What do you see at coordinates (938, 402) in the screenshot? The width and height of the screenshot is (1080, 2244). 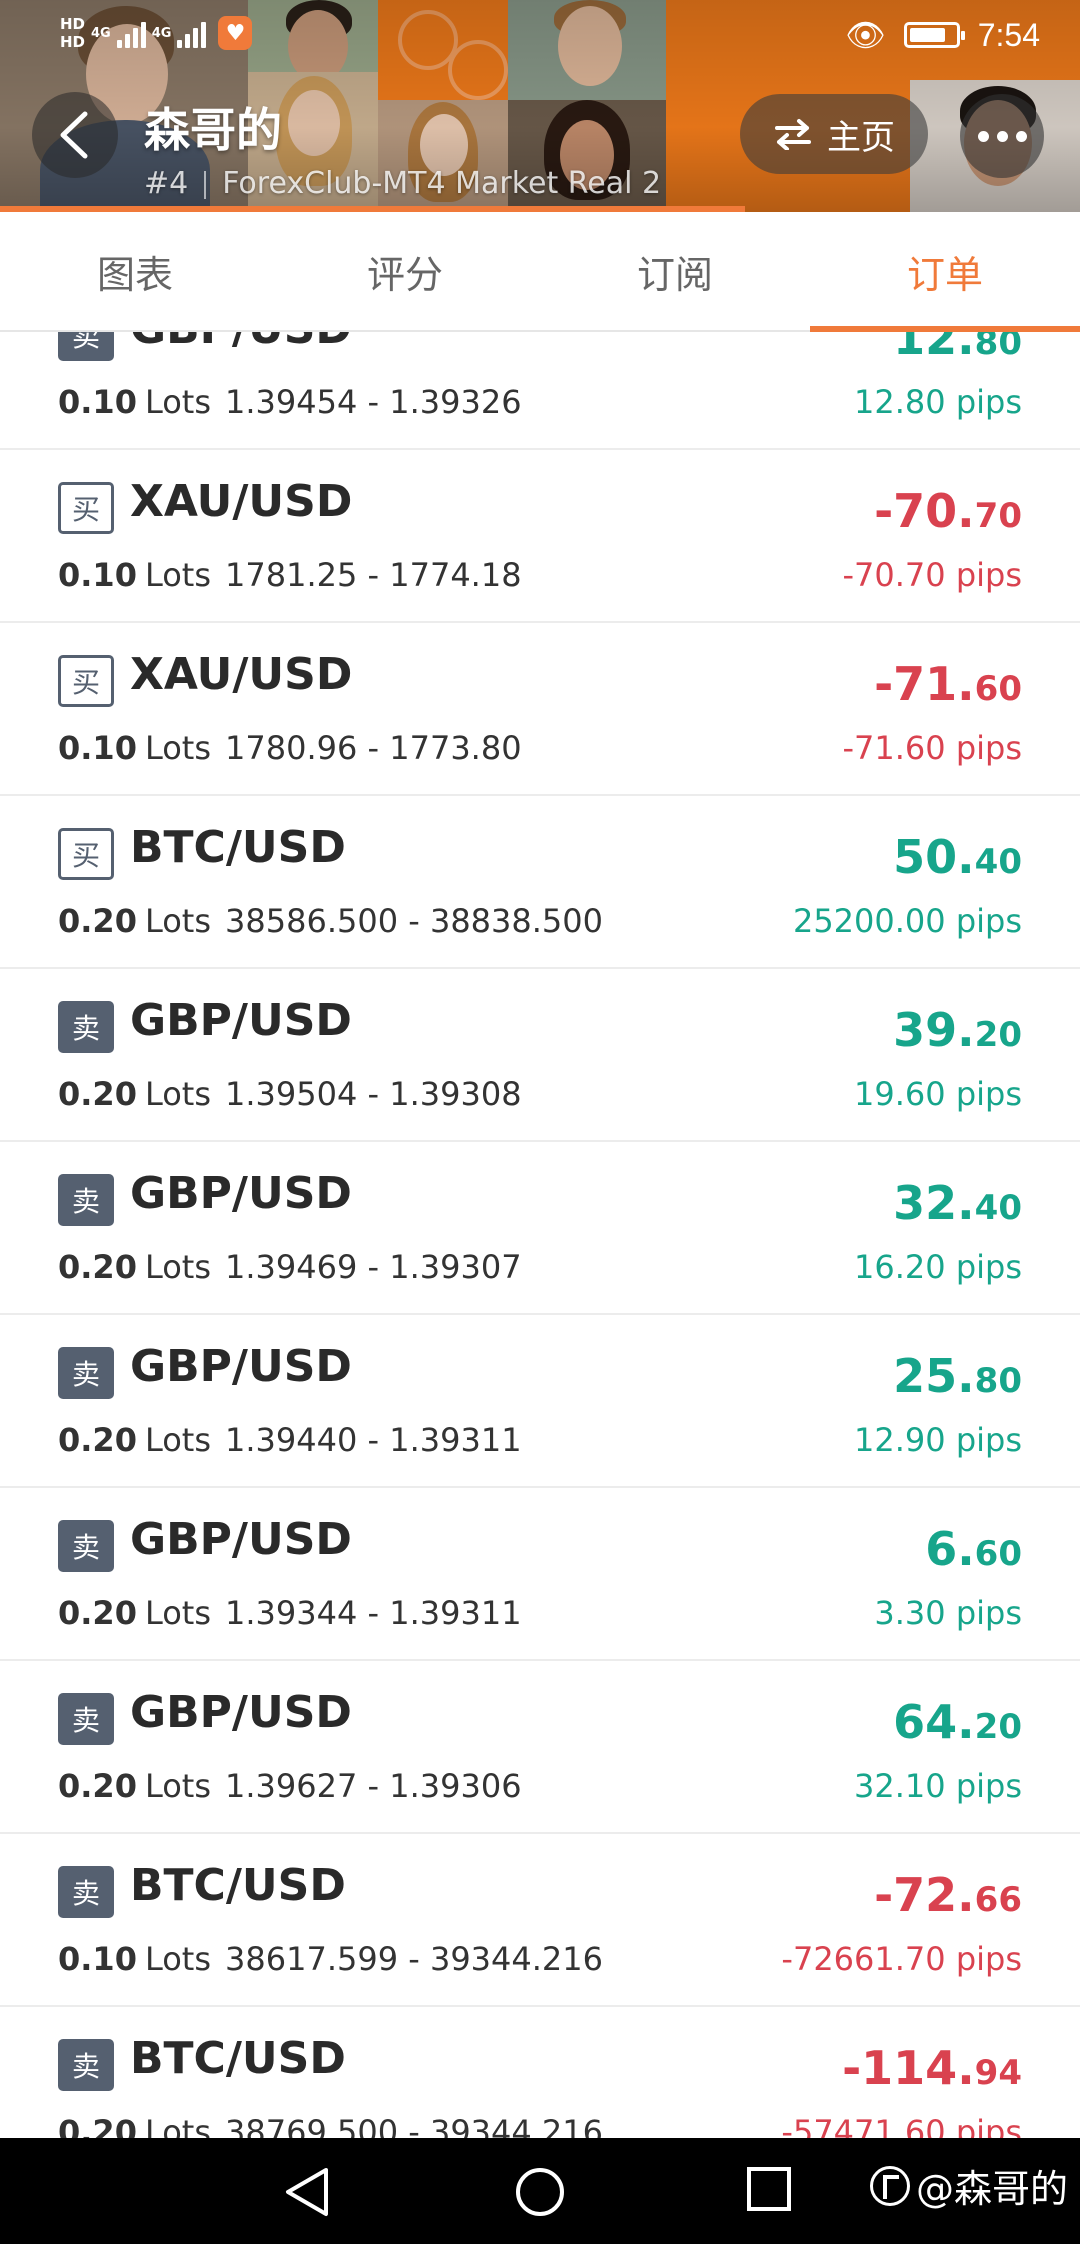 I see `order-pips: 12.80 pips` at bounding box center [938, 402].